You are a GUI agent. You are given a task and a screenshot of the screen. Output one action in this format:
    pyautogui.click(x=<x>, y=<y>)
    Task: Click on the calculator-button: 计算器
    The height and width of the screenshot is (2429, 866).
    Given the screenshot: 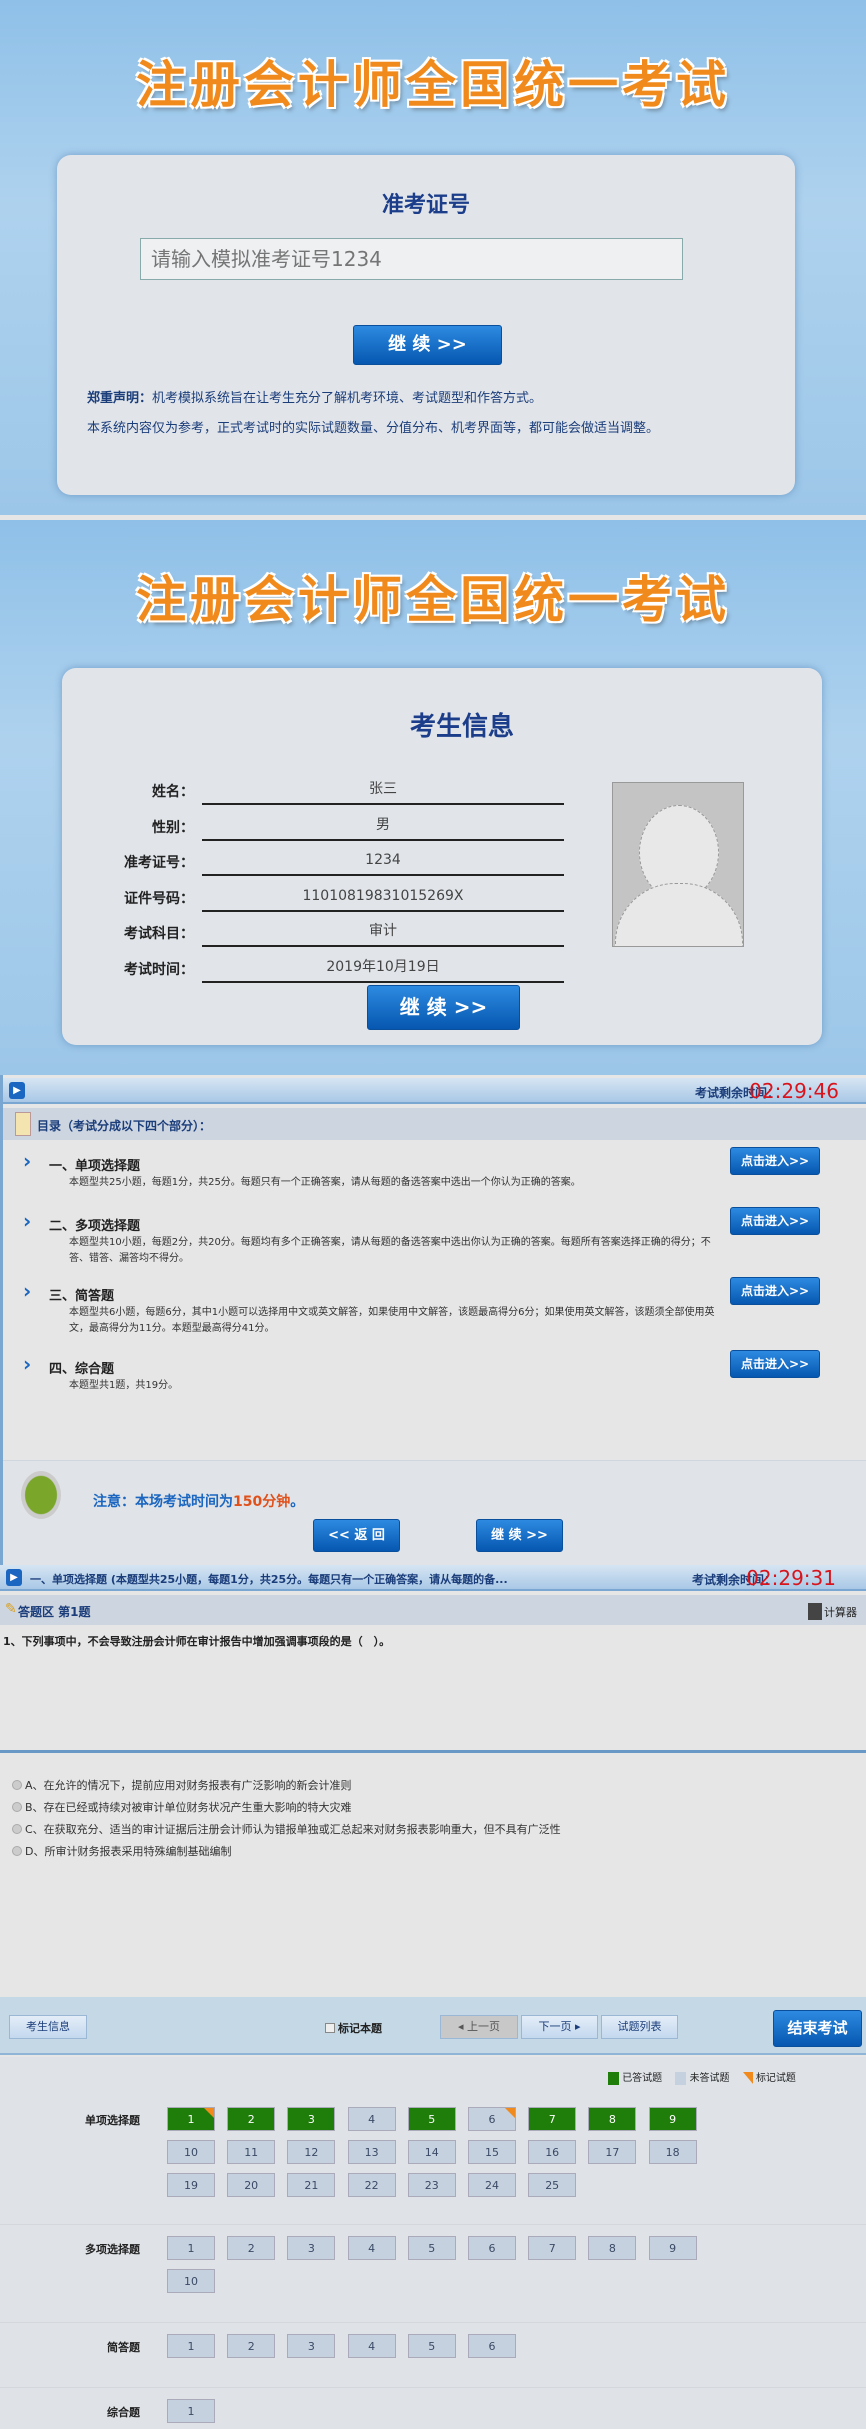 What is the action you would take?
    pyautogui.click(x=832, y=1610)
    